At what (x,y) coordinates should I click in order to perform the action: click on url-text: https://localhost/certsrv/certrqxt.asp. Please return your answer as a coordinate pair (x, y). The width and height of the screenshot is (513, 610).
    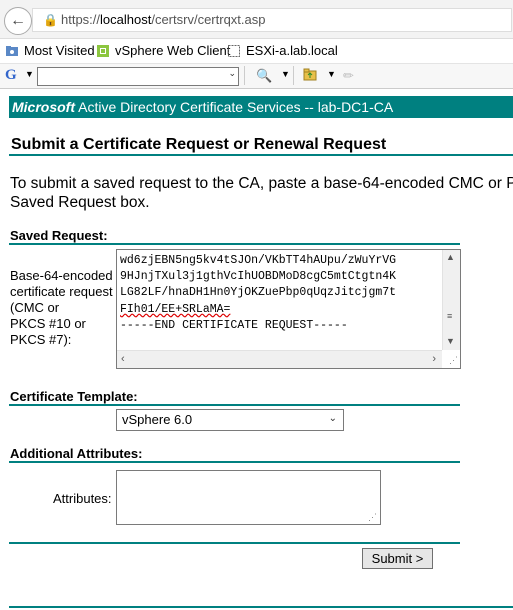
    Looking at the image, I should click on (163, 19).